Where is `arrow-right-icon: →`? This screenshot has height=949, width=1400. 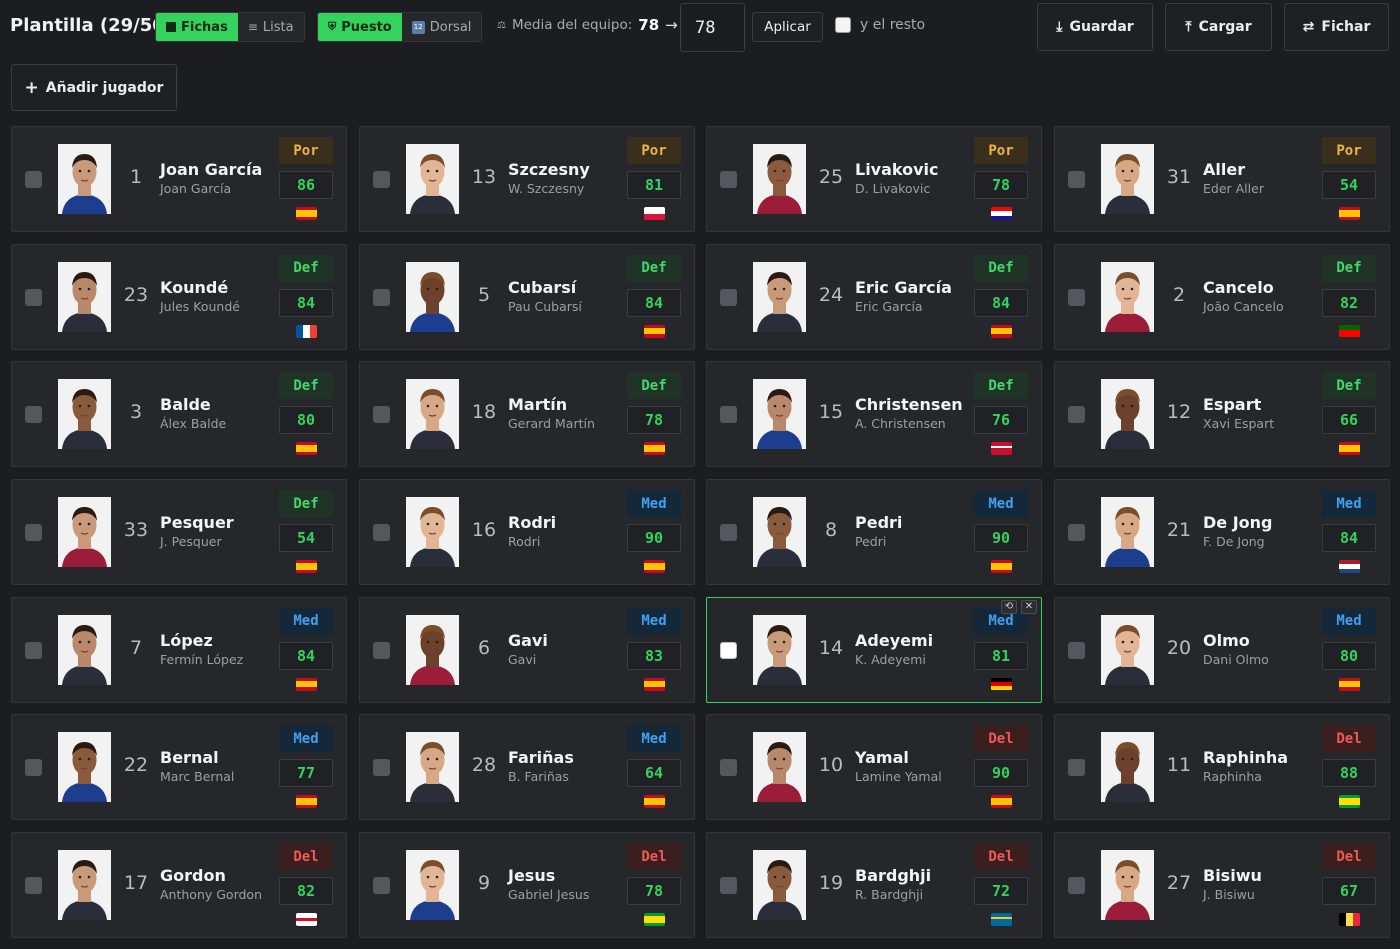 arrow-right-icon: → is located at coordinates (671, 25).